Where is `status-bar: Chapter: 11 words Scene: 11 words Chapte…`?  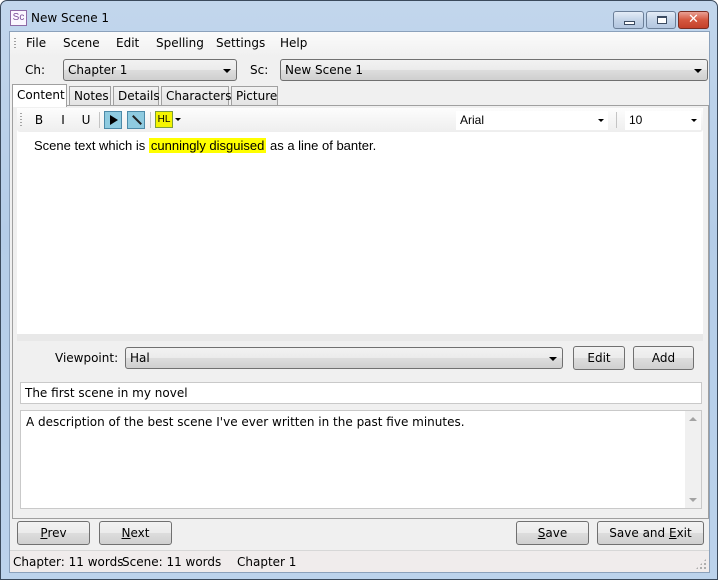 status-bar: Chapter: 11 words Scene: 11 words Chapte… is located at coordinates (359, 561).